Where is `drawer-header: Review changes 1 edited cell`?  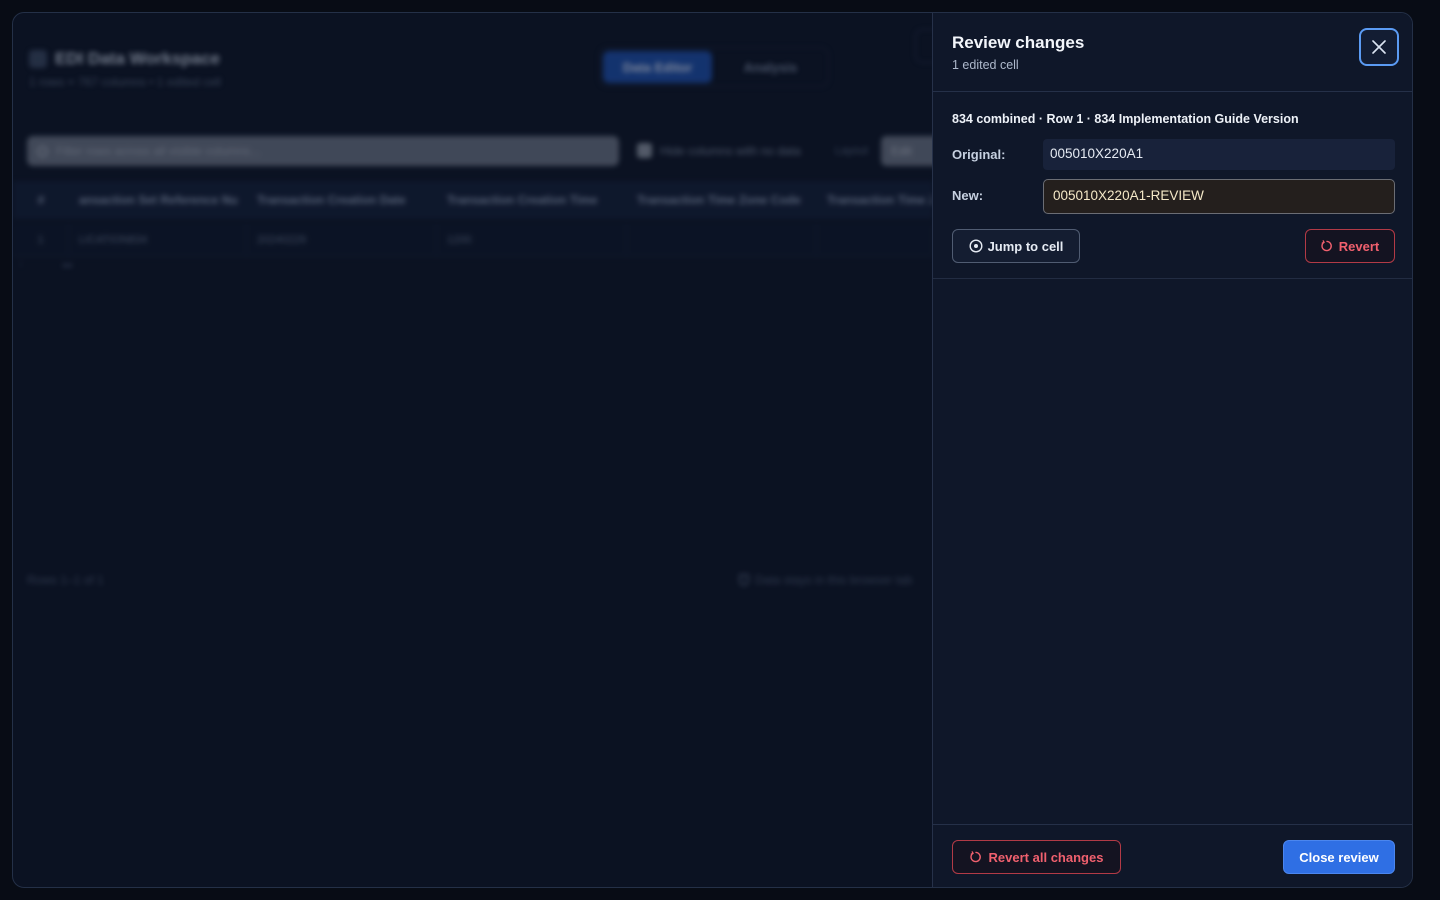 drawer-header: Review changes 1 edited cell is located at coordinates (1172, 52).